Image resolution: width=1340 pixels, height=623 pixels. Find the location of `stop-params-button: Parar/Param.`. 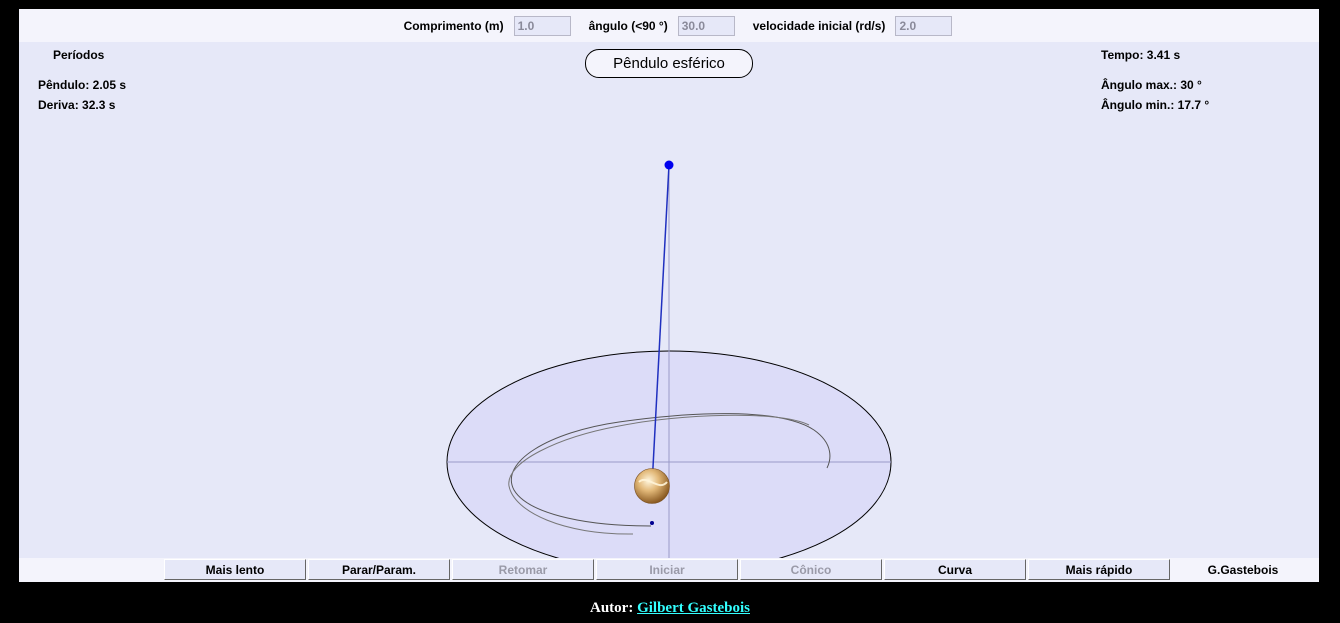

stop-params-button: Parar/Param. is located at coordinates (379, 569).